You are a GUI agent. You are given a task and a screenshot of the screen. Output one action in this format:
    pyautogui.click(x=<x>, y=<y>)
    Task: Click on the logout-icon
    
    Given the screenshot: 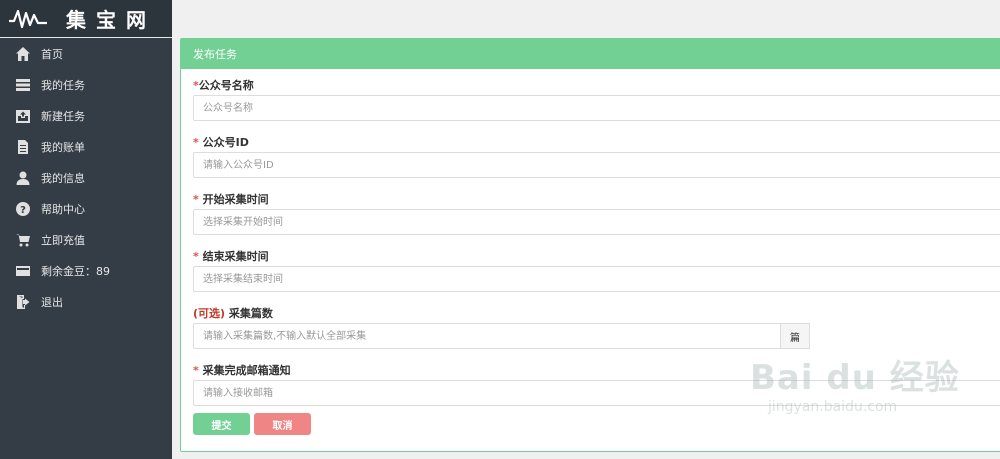 What is the action you would take?
    pyautogui.click(x=23, y=302)
    